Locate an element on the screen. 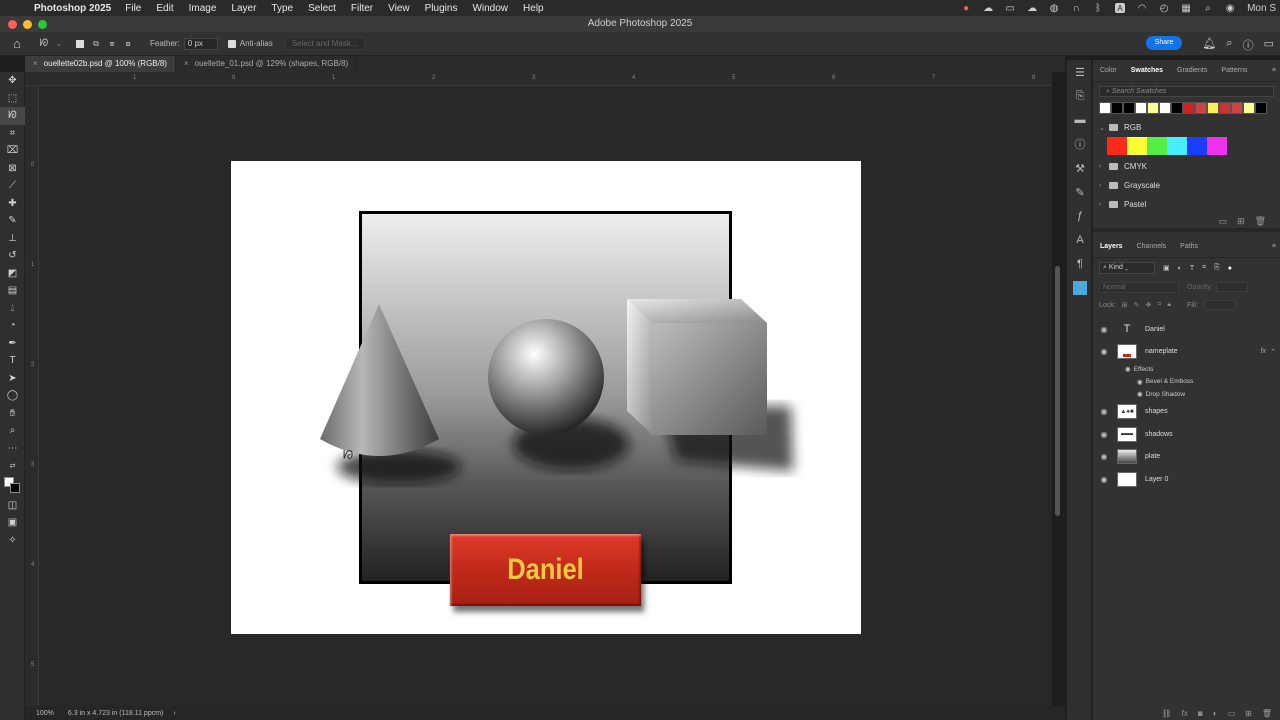  siri-icon: ◉ is located at coordinates (1230, 8).